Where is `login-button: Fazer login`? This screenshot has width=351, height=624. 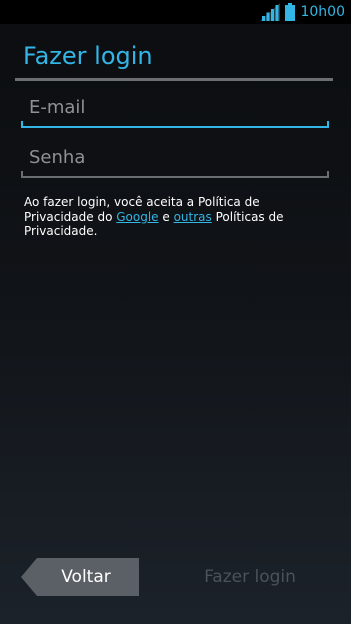
login-button: Fazer login is located at coordinates (250, 577).